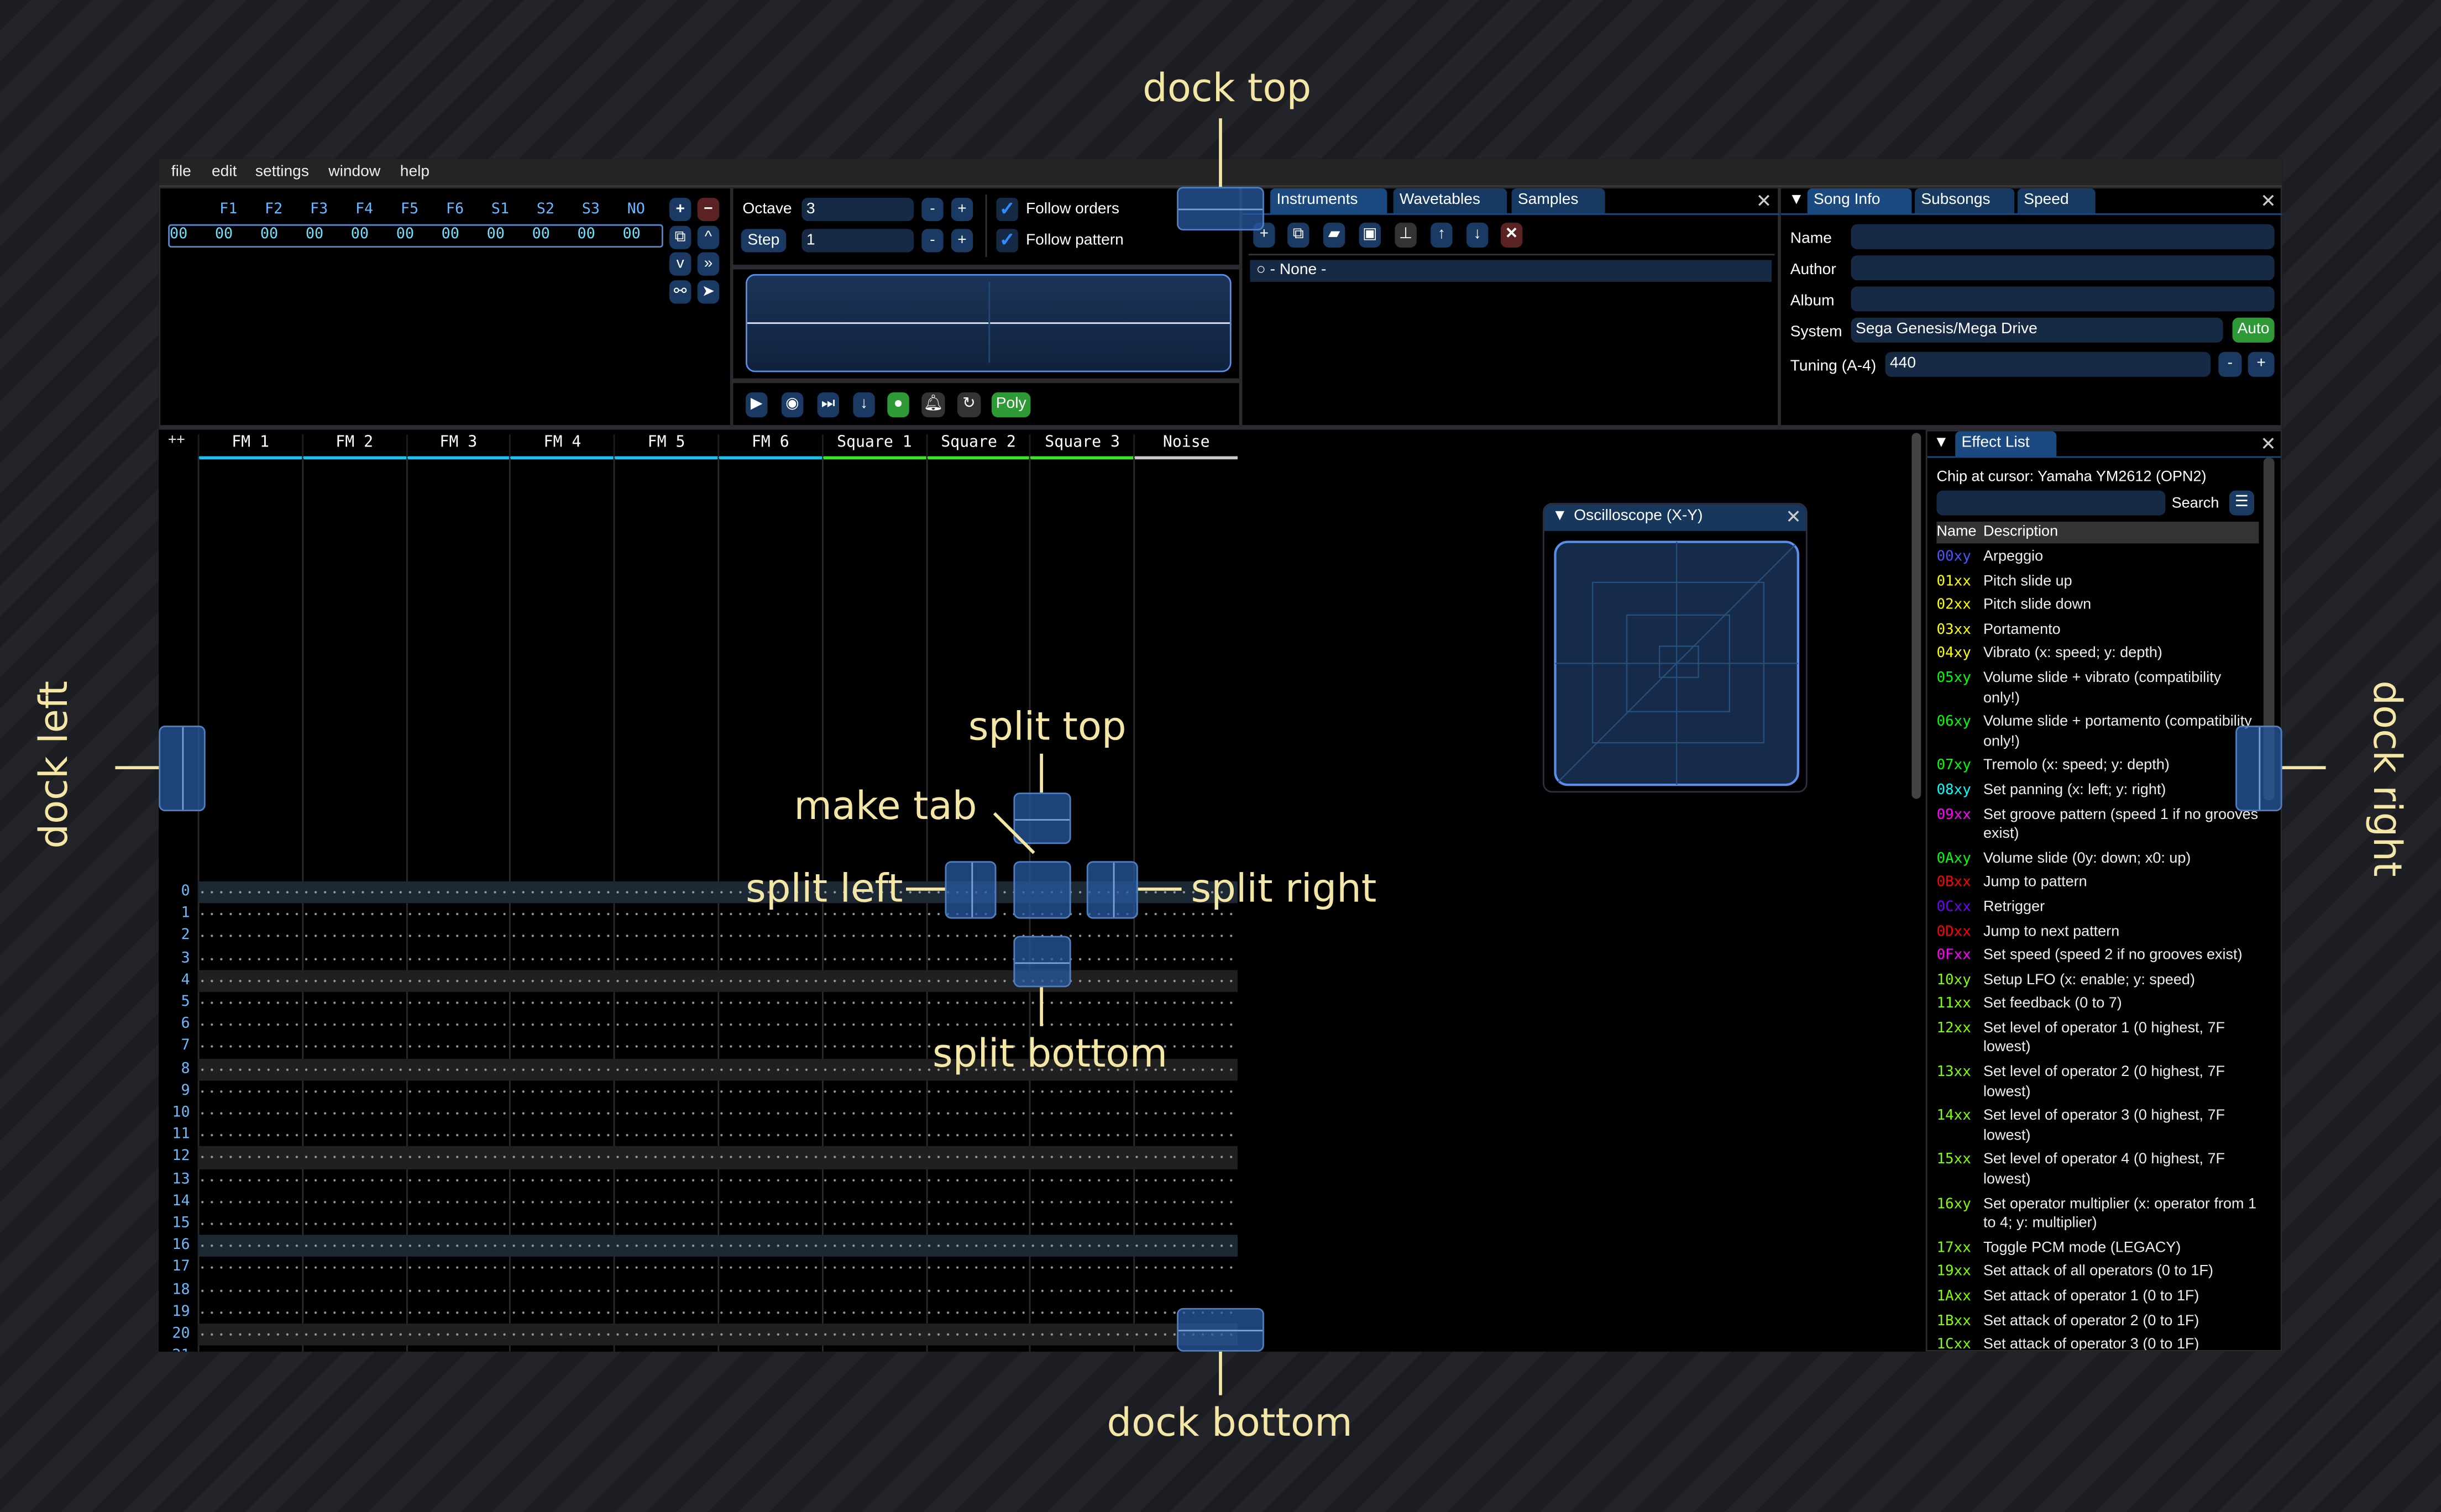 This screenshot has width=2441, height=1512. Describe the element at coordinates (962, 241) in the screenshot. I see `step-plus-button: +` at that location.